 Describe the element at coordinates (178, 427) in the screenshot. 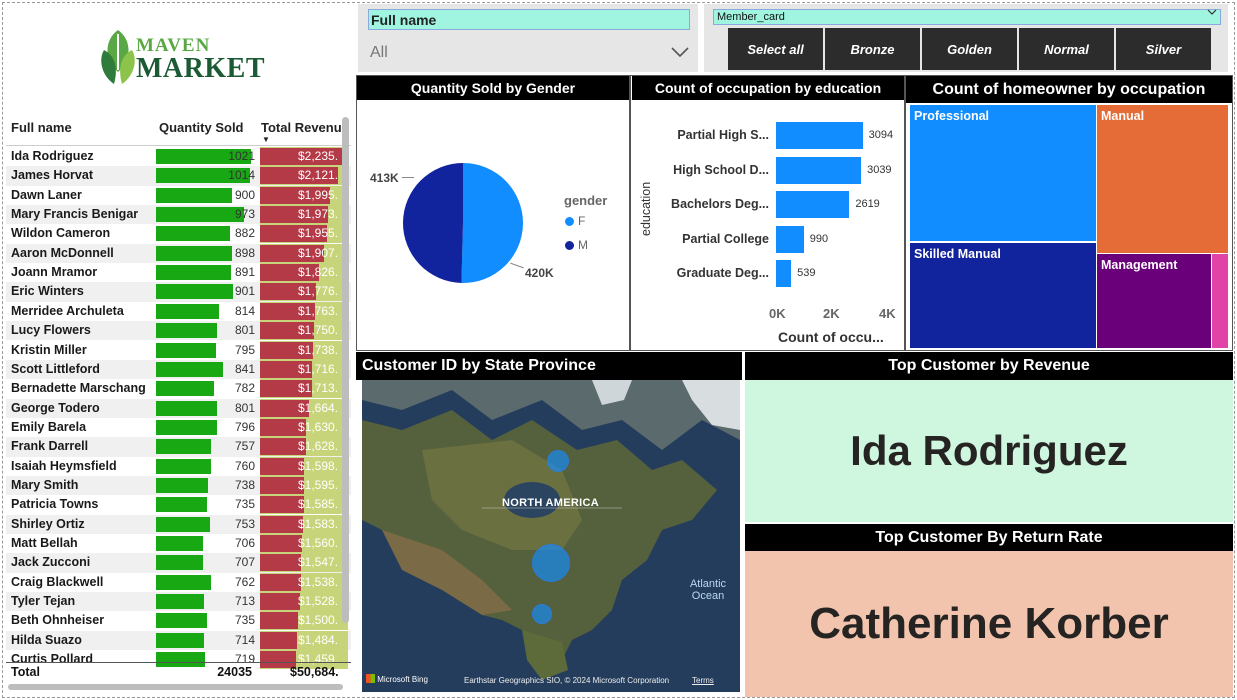

I see `table-row: Emily Barela 796 $1,630.` at that location.